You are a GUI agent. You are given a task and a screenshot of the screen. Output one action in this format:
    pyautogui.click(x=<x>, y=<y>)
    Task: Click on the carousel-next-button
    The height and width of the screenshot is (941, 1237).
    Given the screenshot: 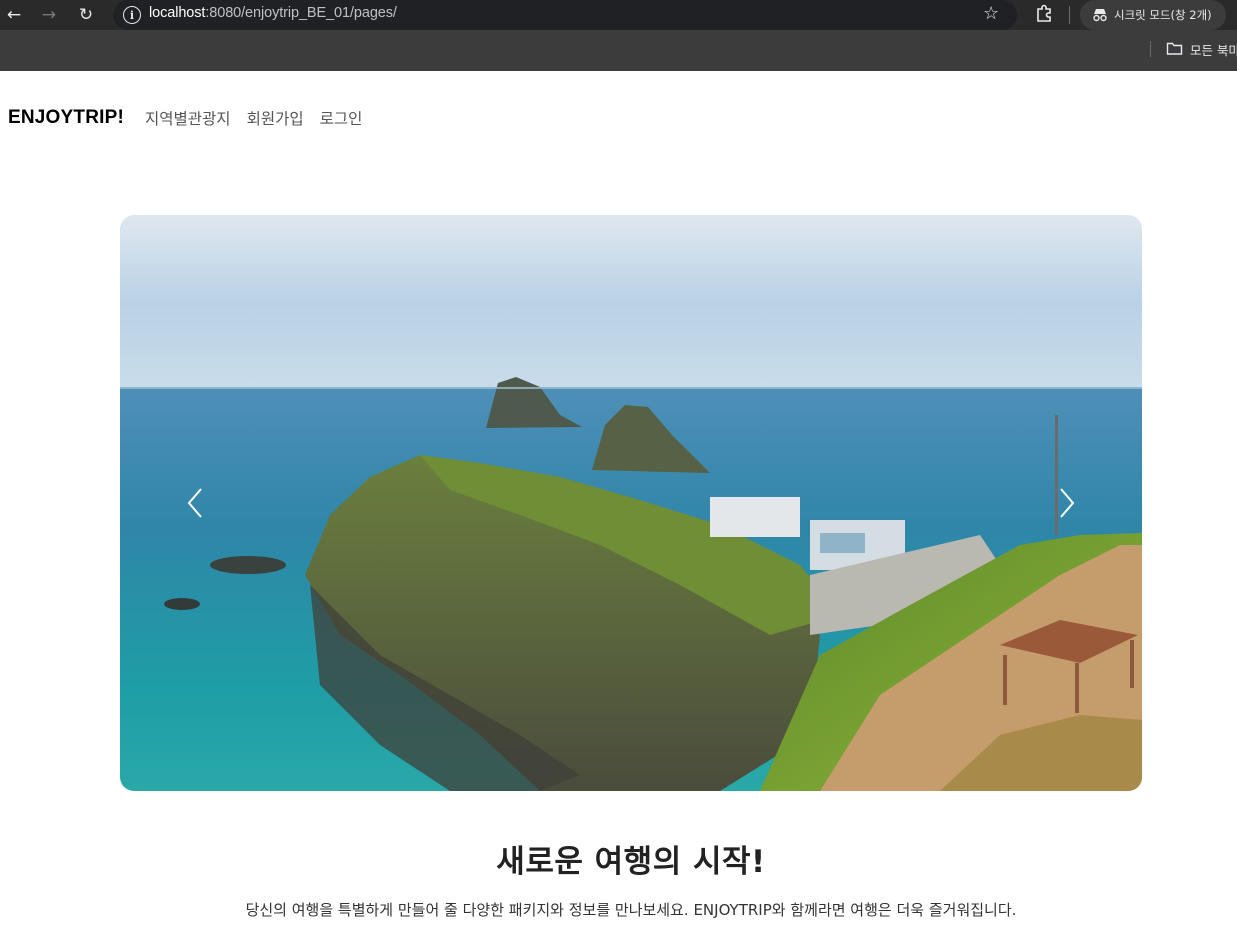 What is the action you would take?
    pyautogui.click(x=1067, y=503)
    